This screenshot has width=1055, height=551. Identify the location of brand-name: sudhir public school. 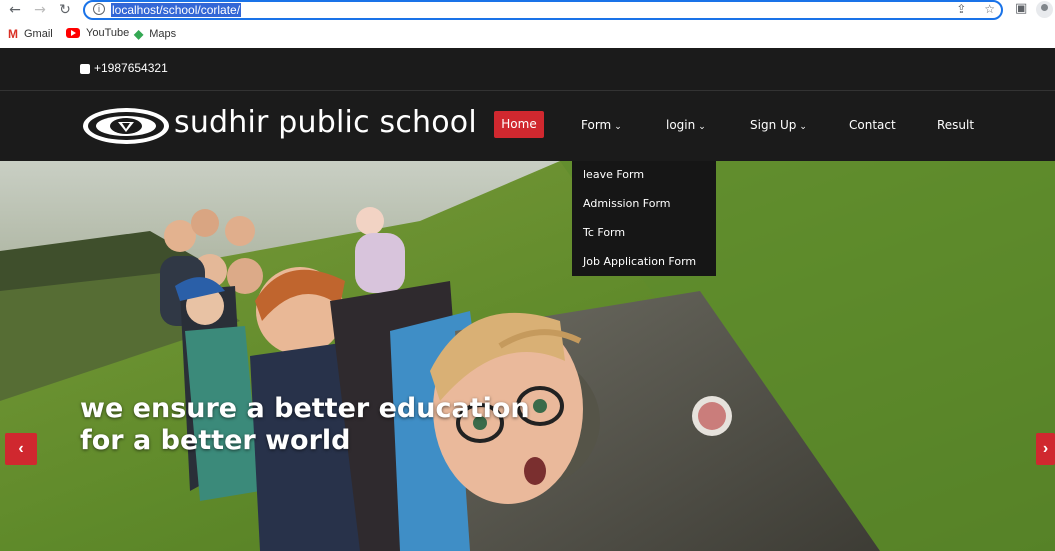
(325, 122).